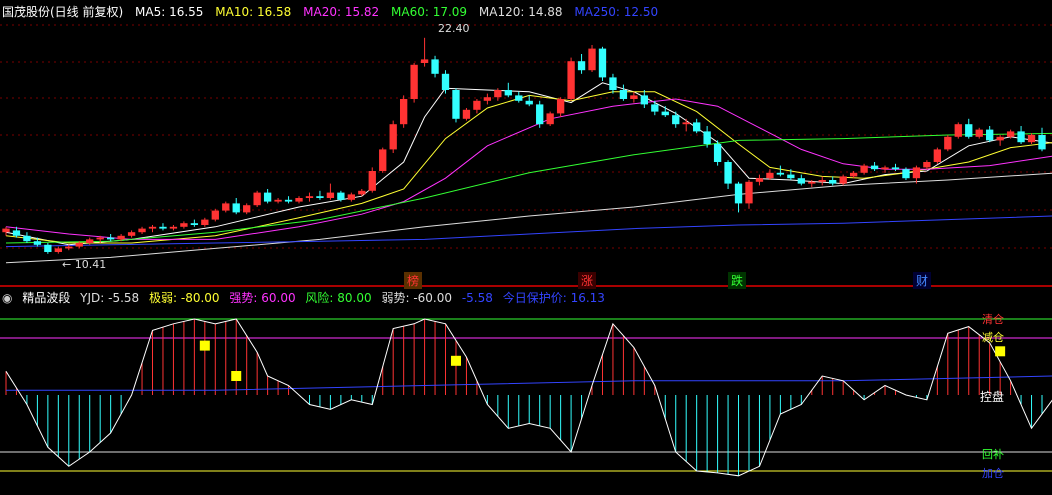 The width and height of the screenshot is (1052, 495). What do you see at coordinates (616, 12) in the screenshot?
I see `ma250-legend: MA250: 12.50` at bounding box center [616, 12].